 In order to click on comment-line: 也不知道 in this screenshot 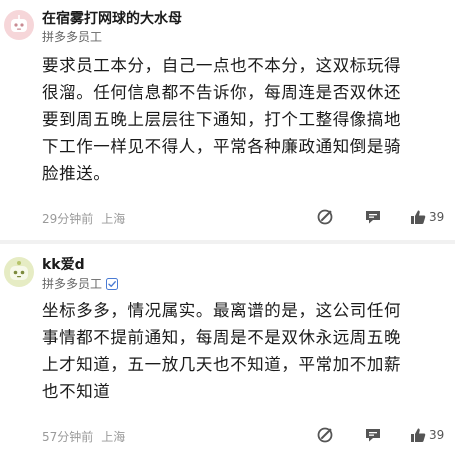, I will do `click(76, 391)`.